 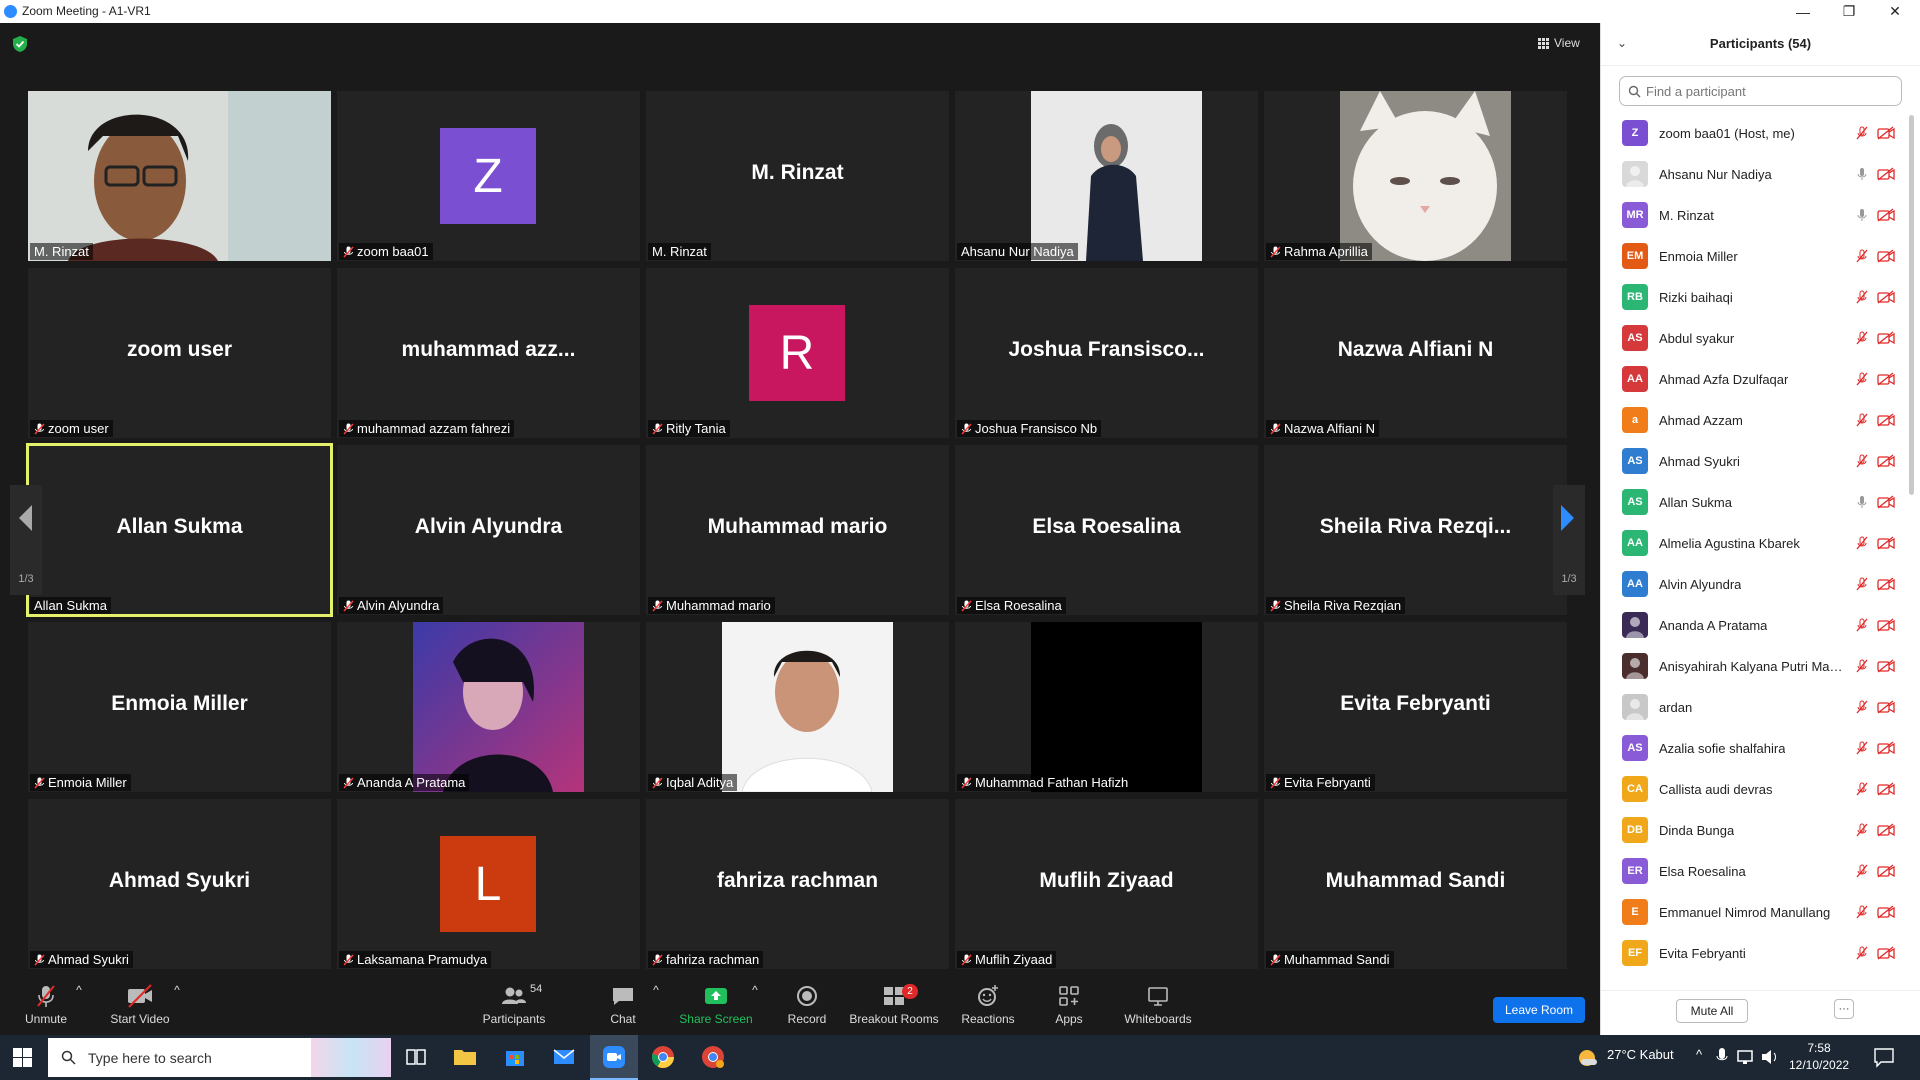 I want to click on breakout-rooms-button: 2 Breakout Rooms, so click(x=894, y=1007).